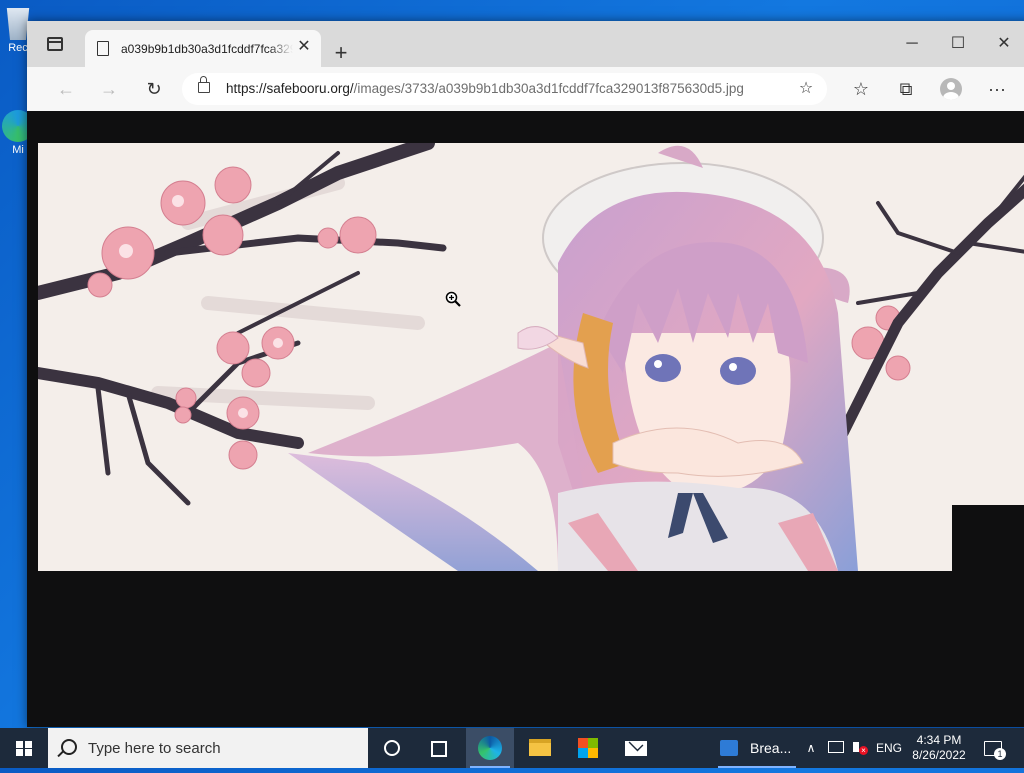 Image resolution: width=1024 pixels, height=773 pixels. Describe the element at coordinates (304, 47) in the screenshot. I see `close-tab-button: ✕` at that location.